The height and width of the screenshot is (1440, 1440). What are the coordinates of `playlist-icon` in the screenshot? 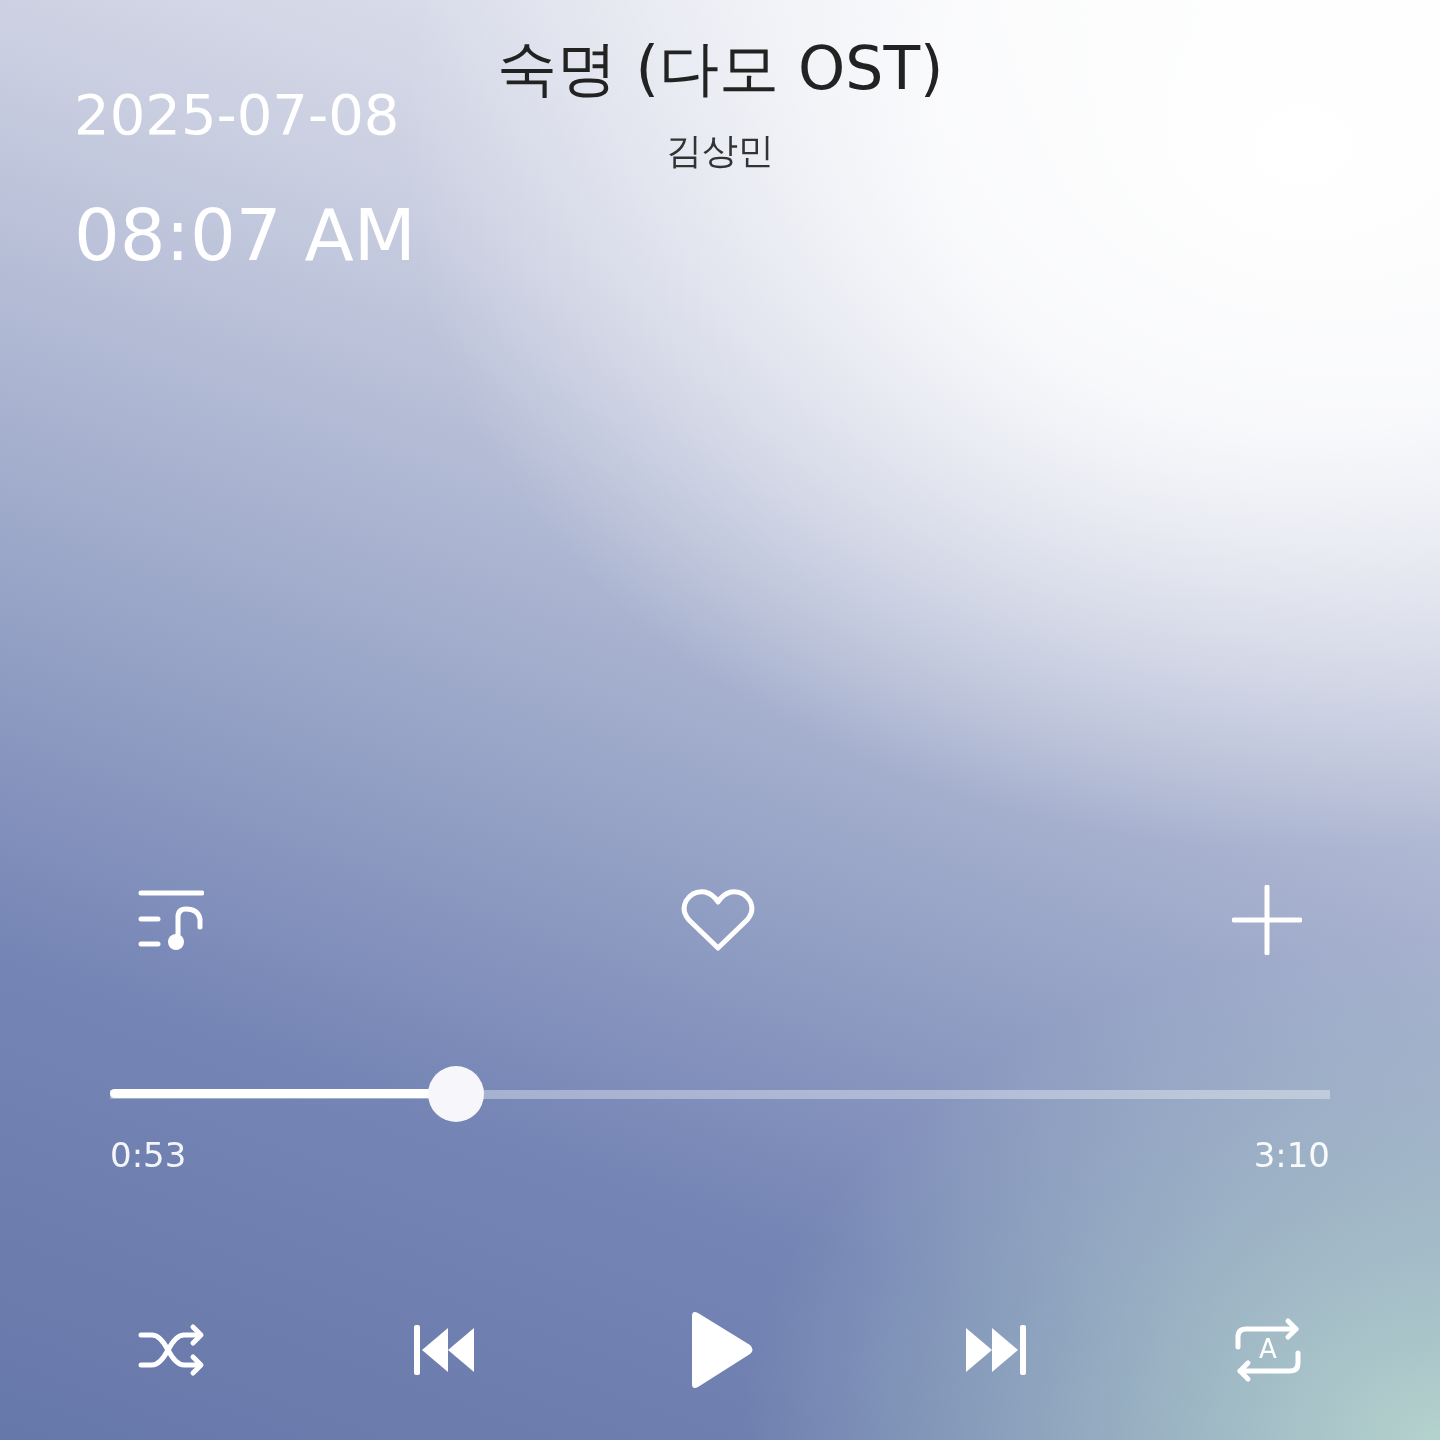 It's located at (171, 920).